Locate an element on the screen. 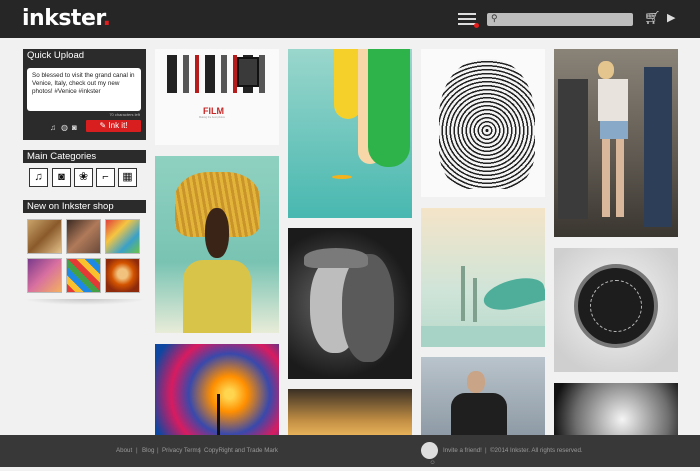 The image size is (700, 471). play-icon: ▶ is located at coordinates (671, 17).